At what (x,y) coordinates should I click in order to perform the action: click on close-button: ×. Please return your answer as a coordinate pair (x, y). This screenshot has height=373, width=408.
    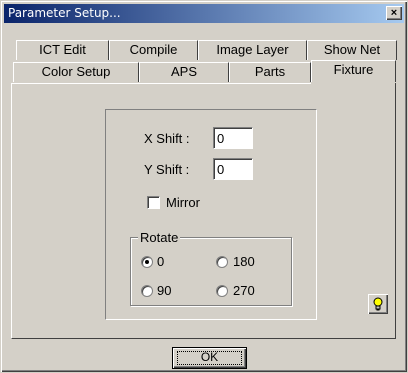
    Looking at the image, I should click on (394, 13).